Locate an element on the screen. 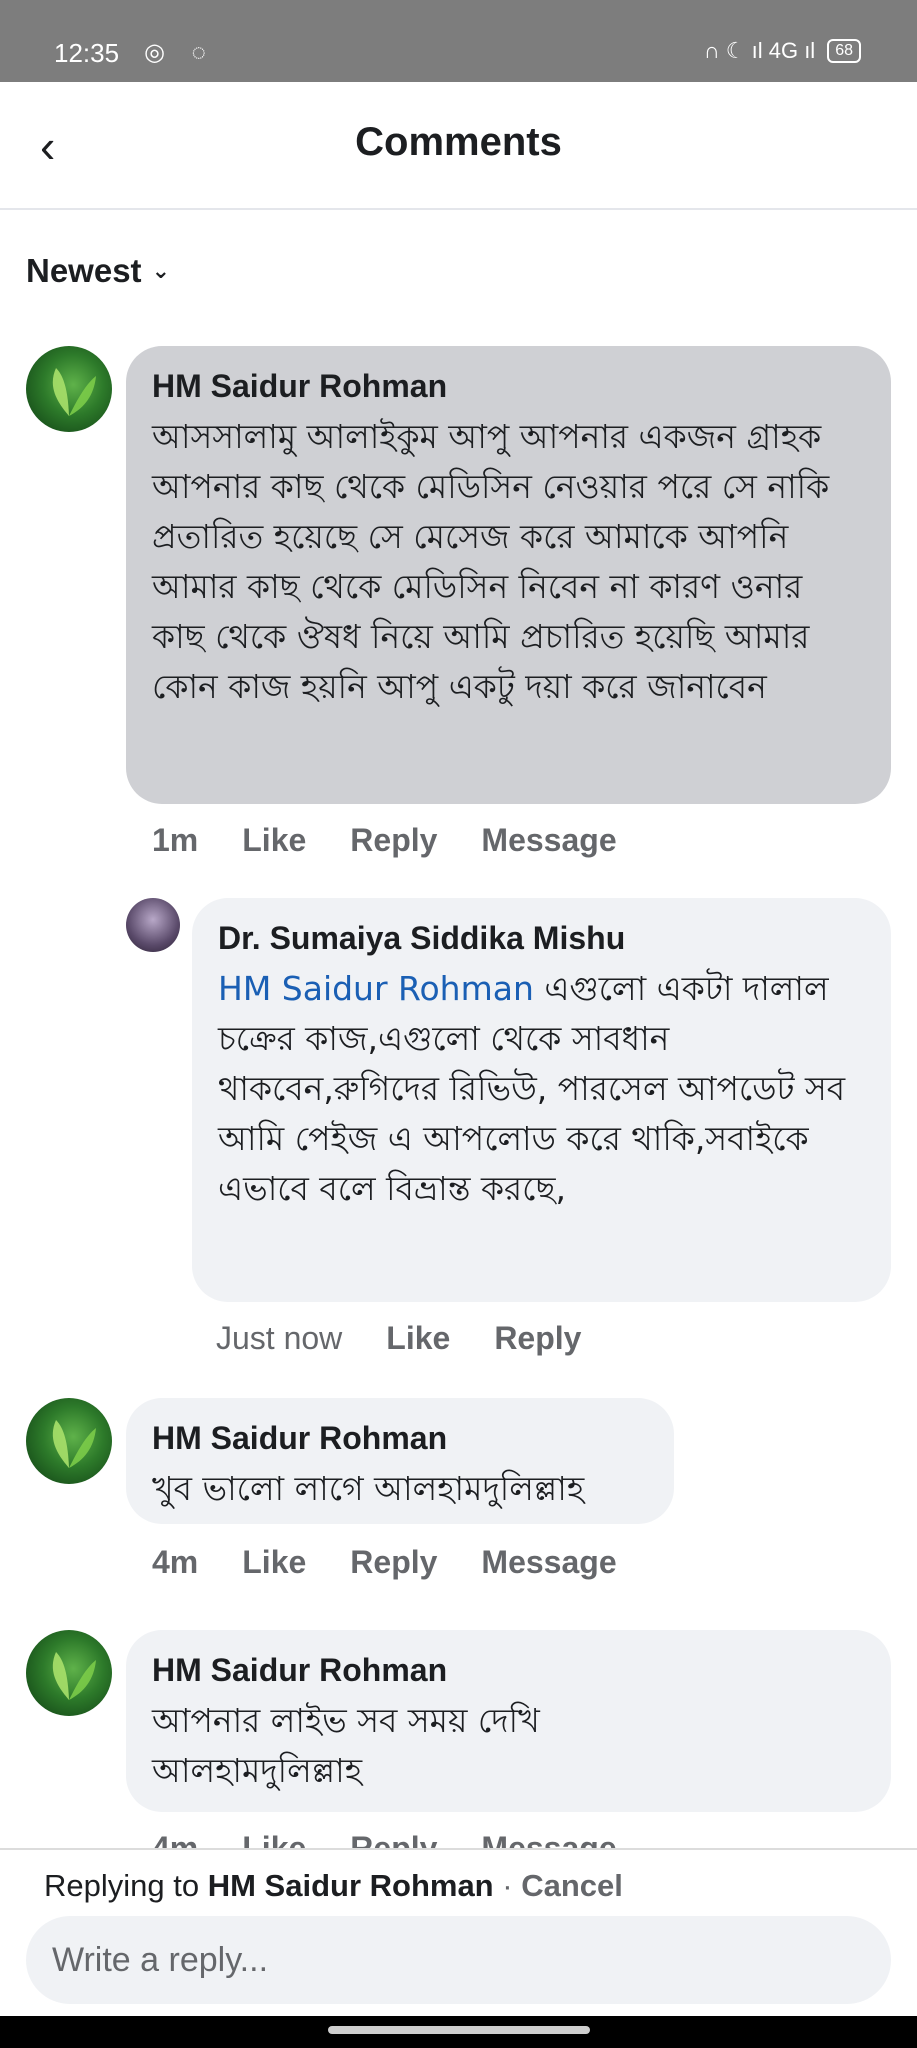 This screenshot has width=917, height=2048. replying-prefix: Replying to is located at coordinates (126, 1885).